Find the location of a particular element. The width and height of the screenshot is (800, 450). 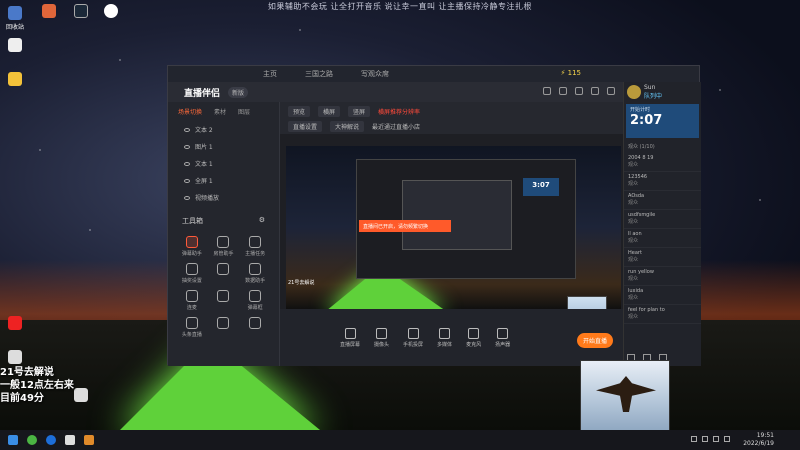

chat-item: run yellow 观众 is located at coordinates (662, 276).